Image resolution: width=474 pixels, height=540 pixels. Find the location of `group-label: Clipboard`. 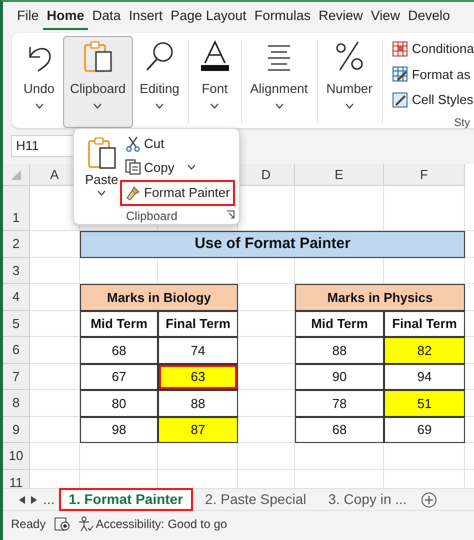

group-label: Clipboard is located at coordinates (152, 216).